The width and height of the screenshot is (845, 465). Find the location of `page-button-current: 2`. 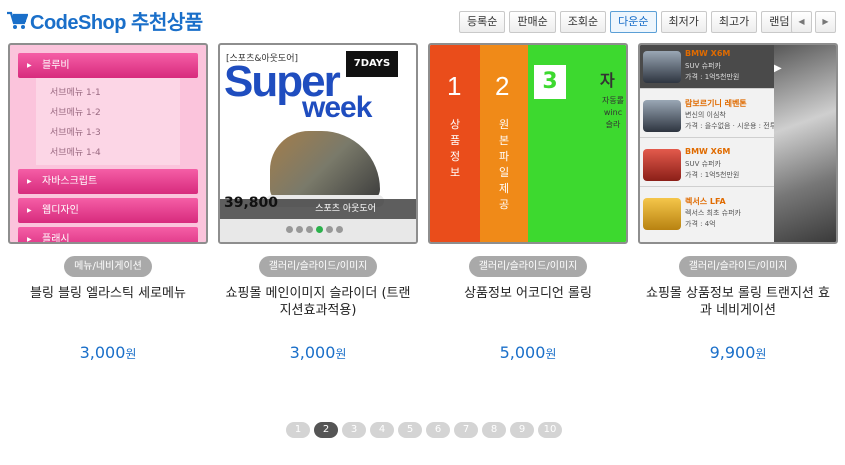

page-button-current: 2 is located at coordinates (326, 430).